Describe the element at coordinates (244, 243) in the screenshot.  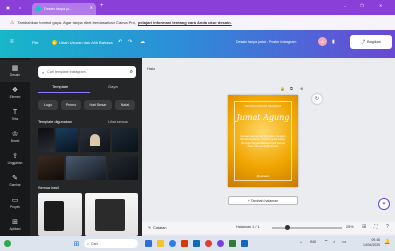
I see `word-icon` at that location.